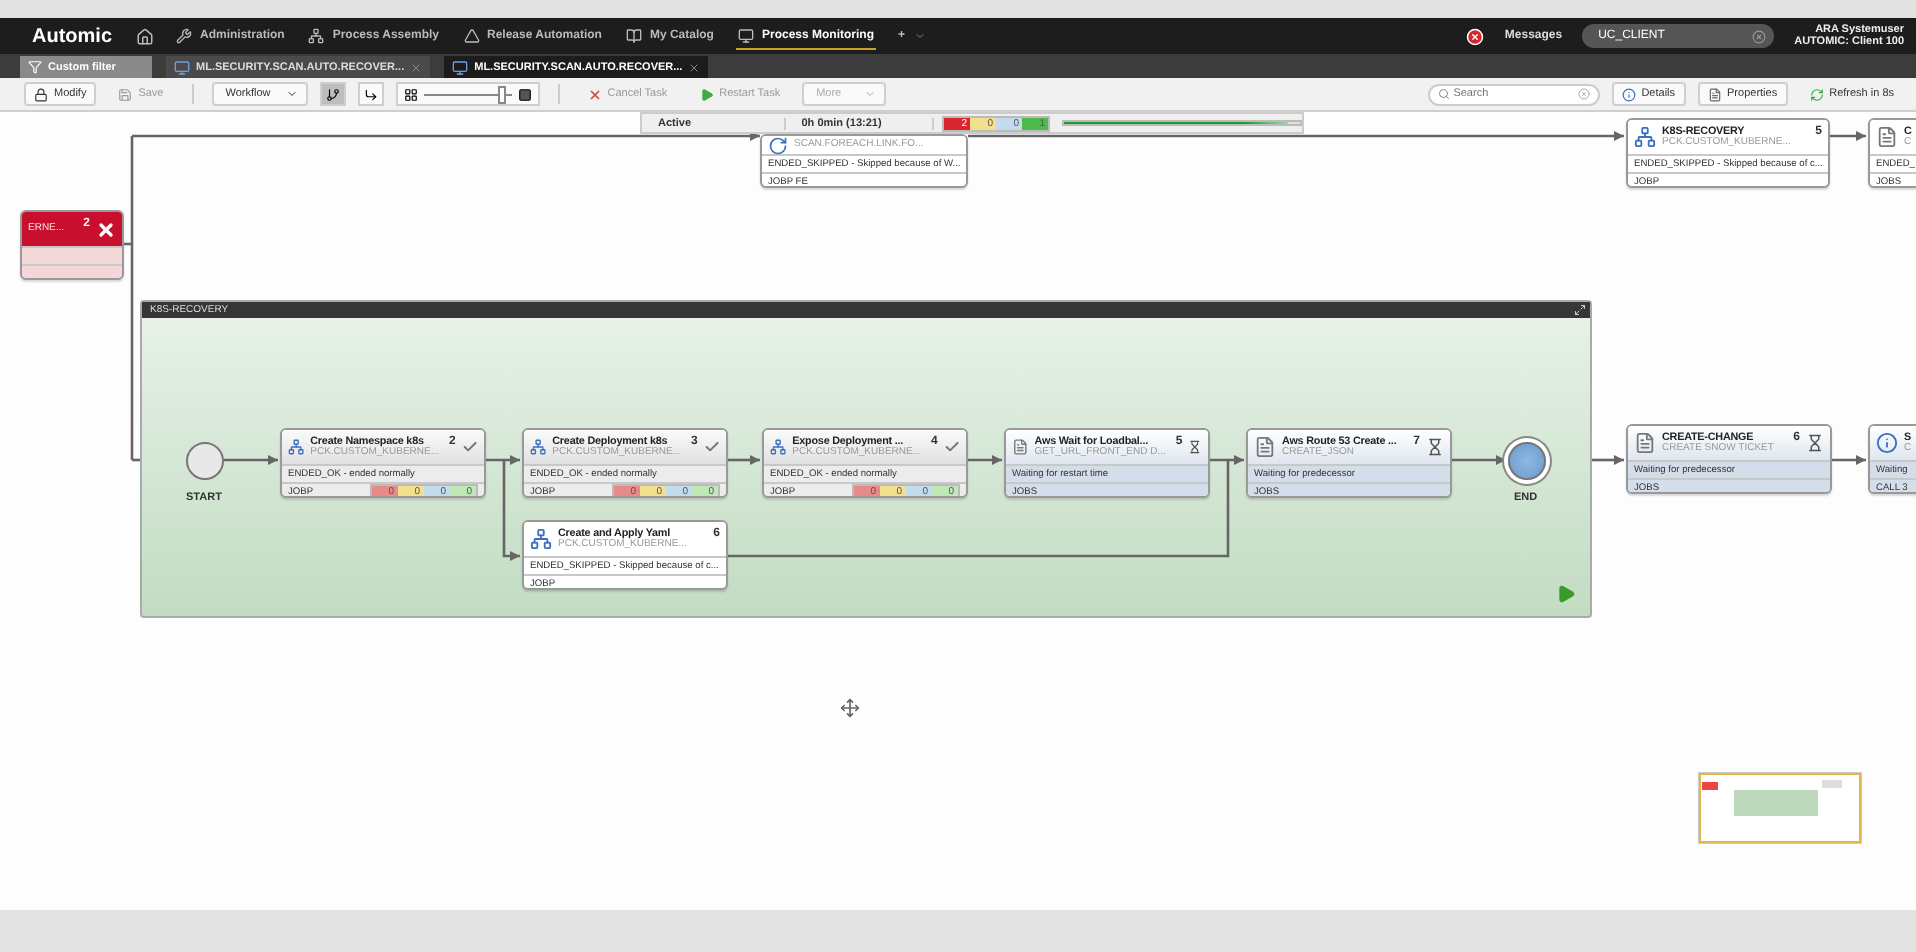 This screenshot has width=1916, height=952. Describe the element at coordinates (594, 94) in the screenshot. I see `cross-icon` at that location.